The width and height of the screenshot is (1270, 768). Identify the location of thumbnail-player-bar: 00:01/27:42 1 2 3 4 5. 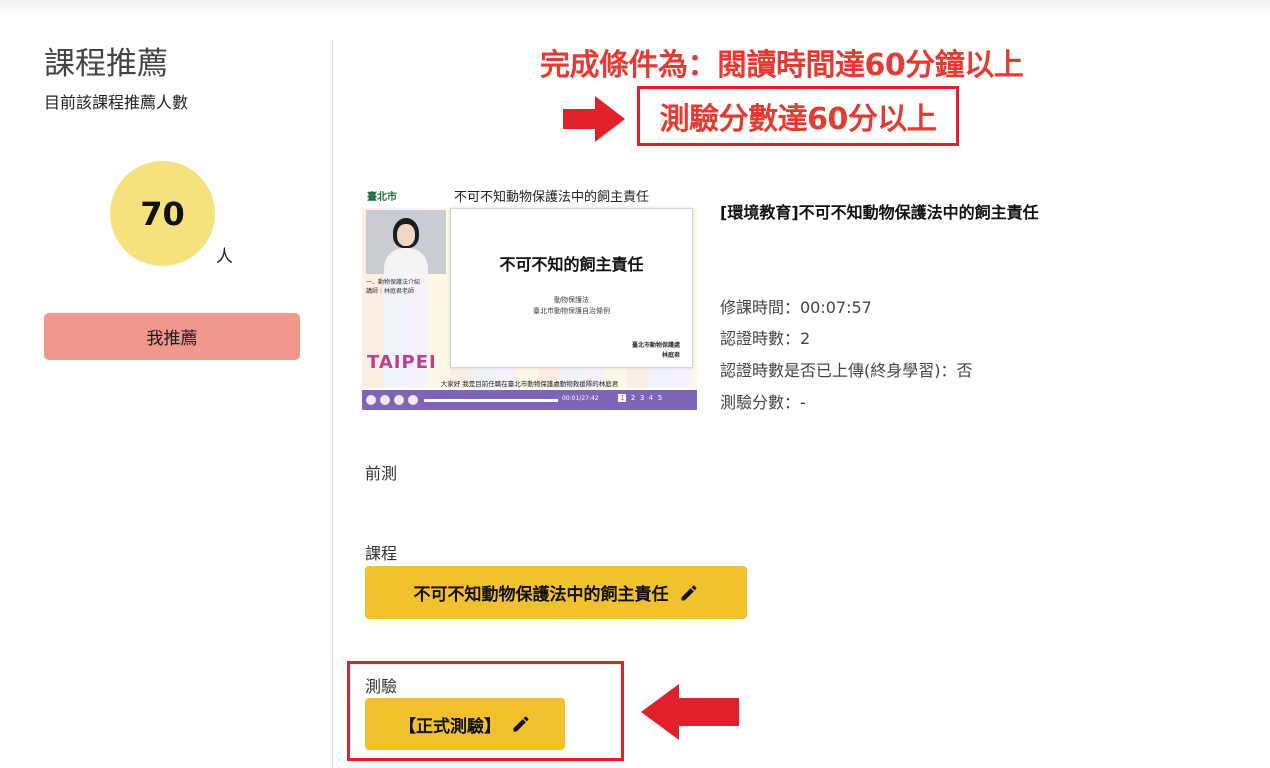
(529, 400).